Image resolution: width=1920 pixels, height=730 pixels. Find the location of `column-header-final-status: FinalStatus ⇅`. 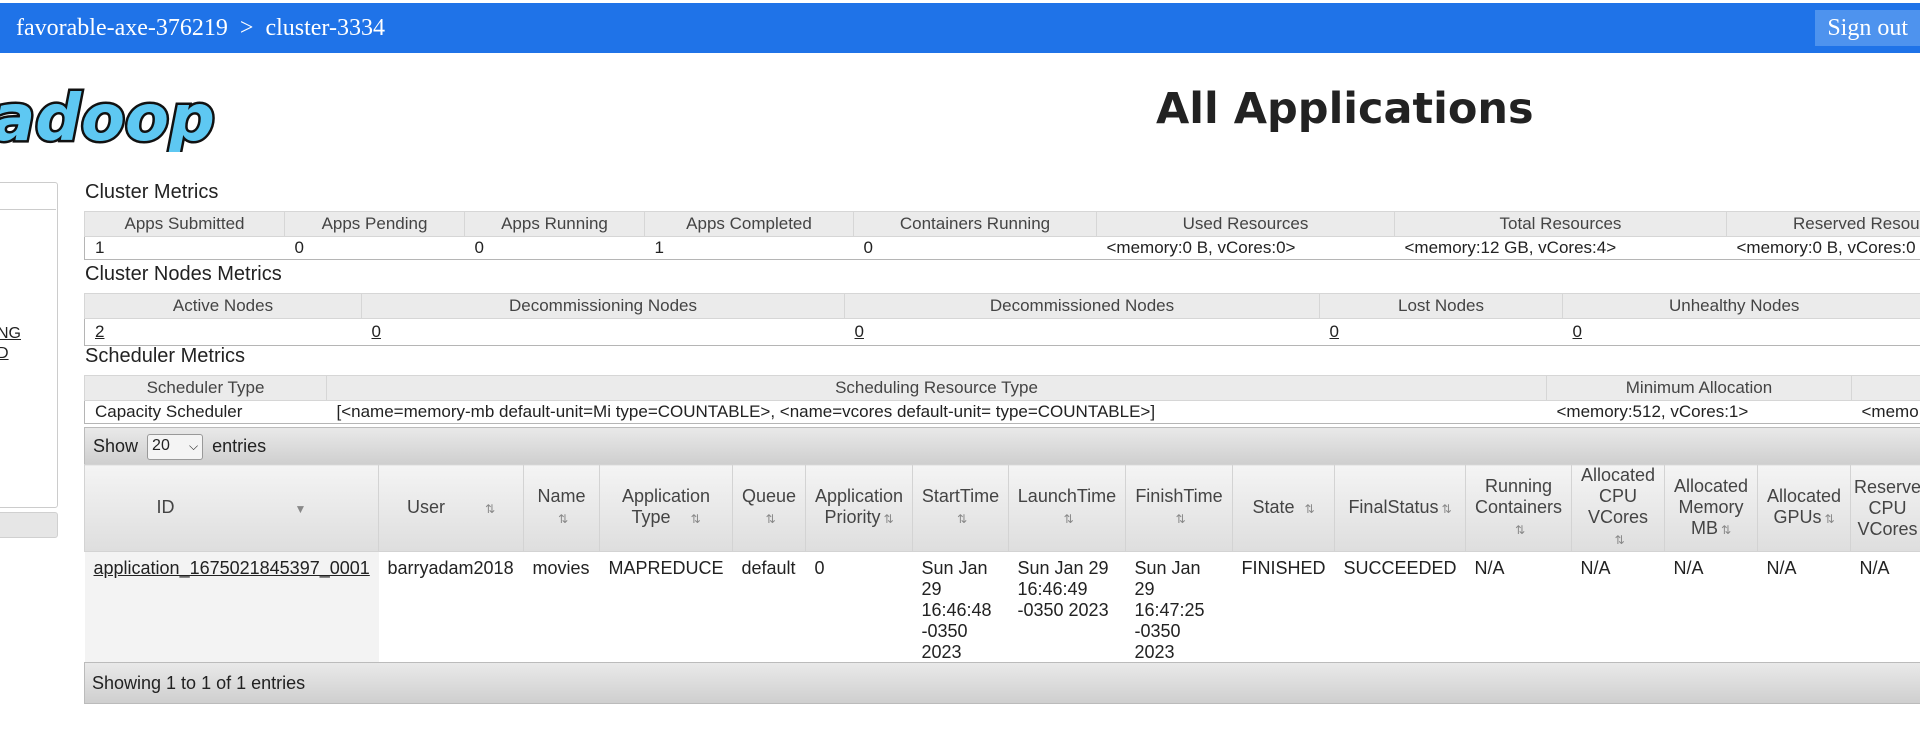

column-header-final-status: FinalStatus ⇅ is located at coordinates (1400, 508).